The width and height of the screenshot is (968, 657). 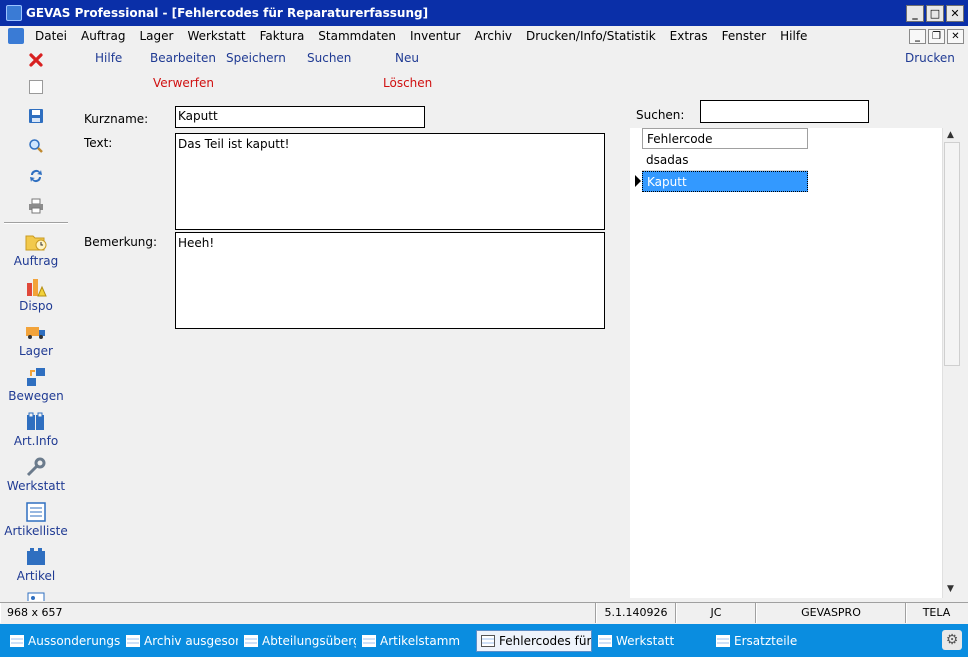 I want to click on sidebar-item-artikelliste: Artikelliste, so click(x=36, y=520).